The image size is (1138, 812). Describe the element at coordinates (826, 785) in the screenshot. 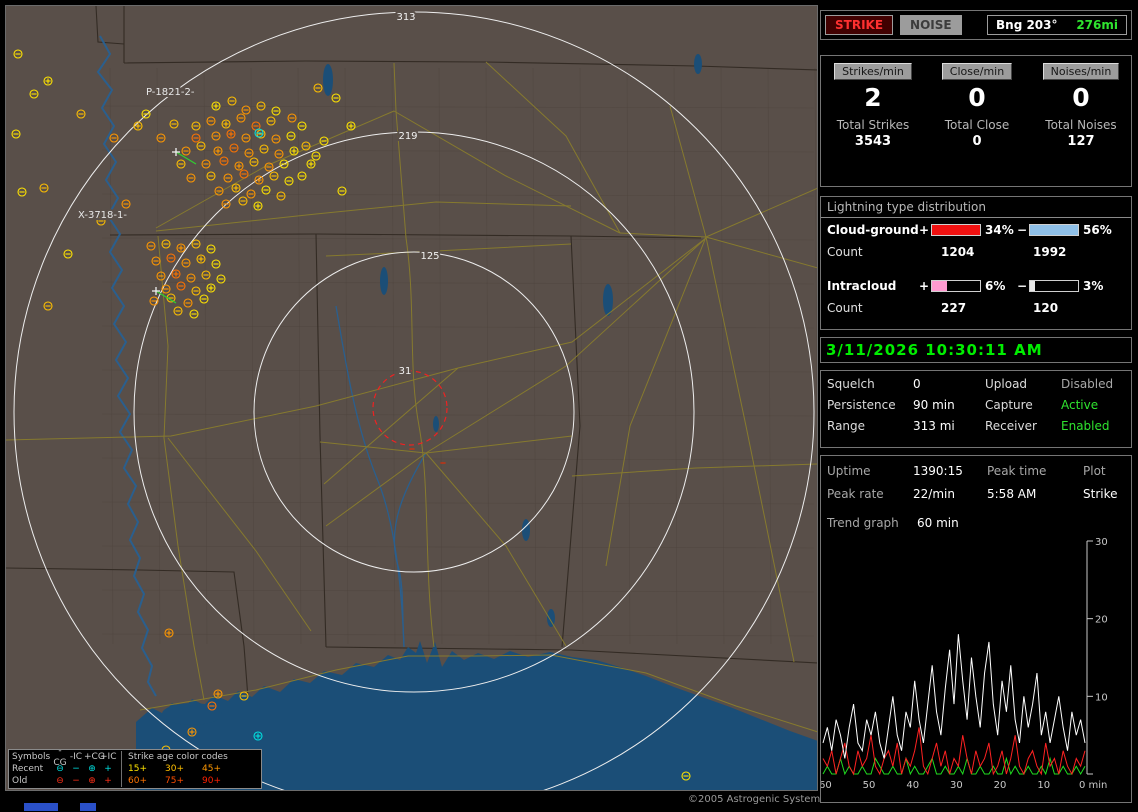

I see `trend-x-tick-label: 60` at that location.